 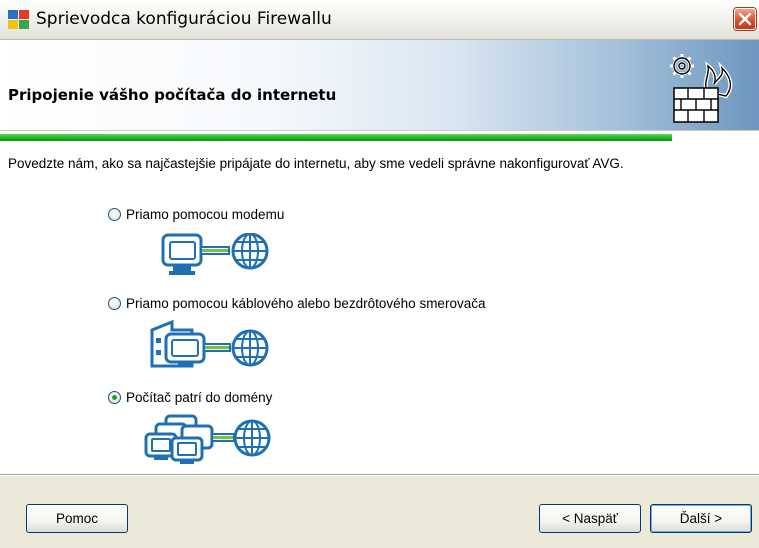 I want to click on progress-fill, so click(x=336, y=137).